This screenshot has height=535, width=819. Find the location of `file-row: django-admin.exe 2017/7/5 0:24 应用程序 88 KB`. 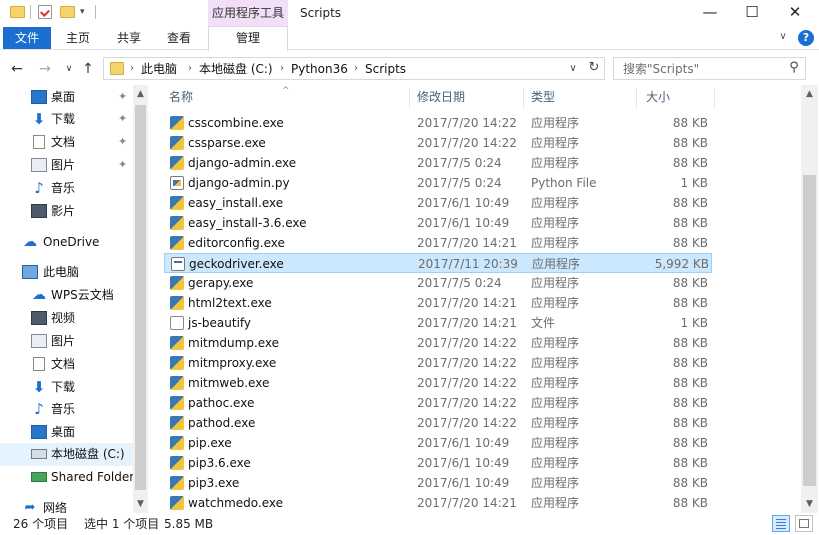

file-row: django-admin.exe 2017/7/5 0:24 应用程序 88 KB is located at coordinates (438, 163).